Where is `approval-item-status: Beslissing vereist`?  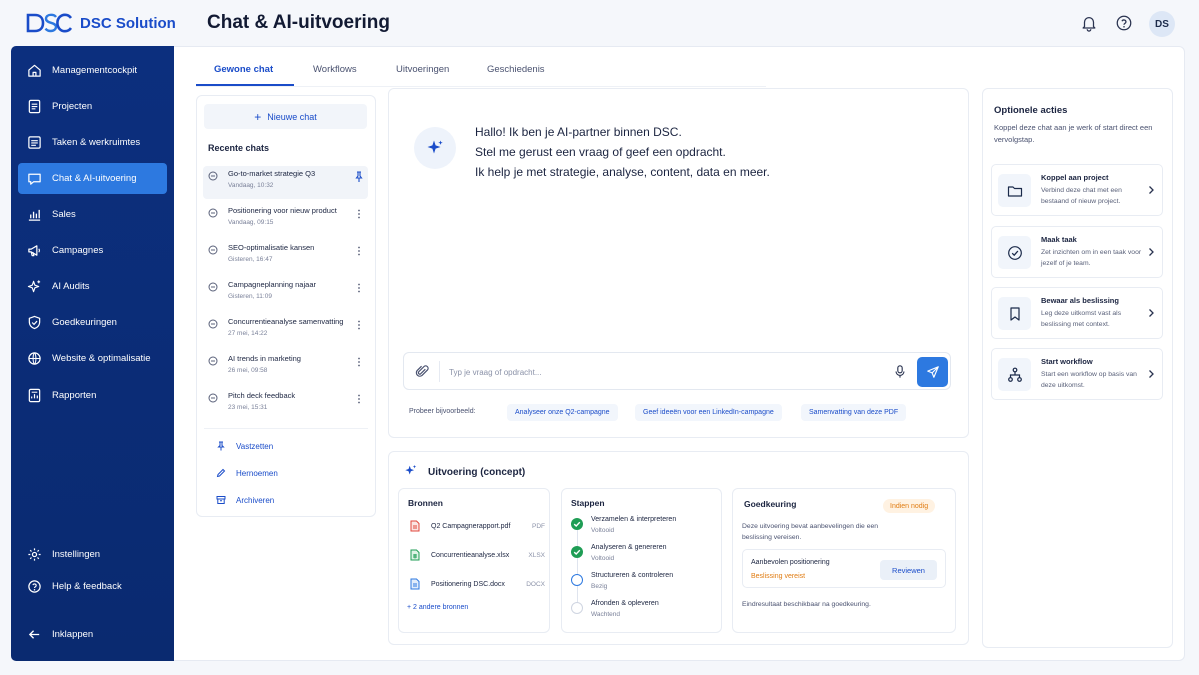 approval-item-status: Beslissing vereist is located at coordinates (778, 576).